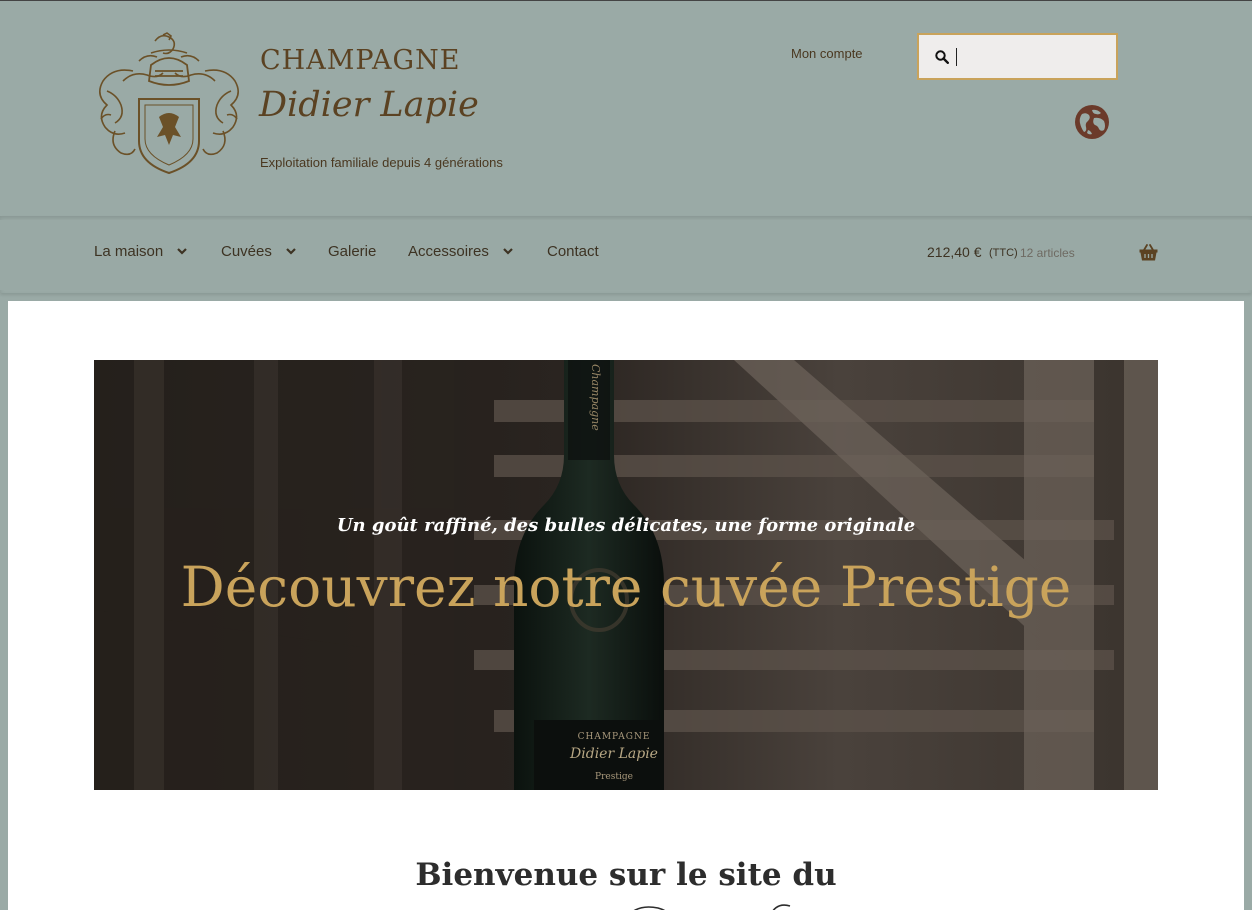 The width and height of the screenshot is (1252, 910). What do you see at coordinates (169, 107) in the screenshot?
I see `coat-of-arms-logo` at bounding box center [169, 107].